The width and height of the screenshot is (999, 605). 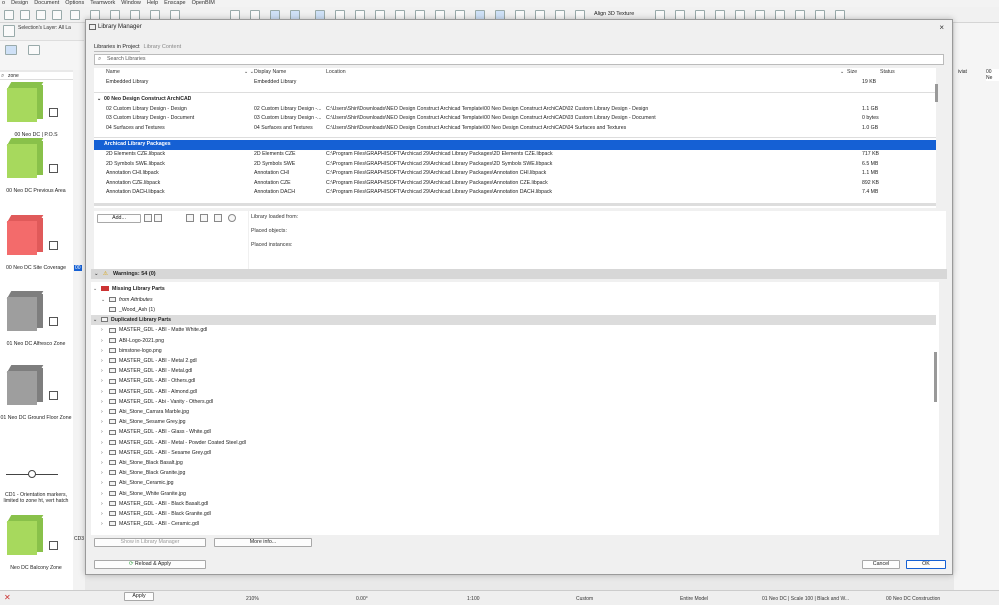 I want to click on tree-item: › MASTER_GDL - ABI - Others.gdl, so click(x=143, y=381).